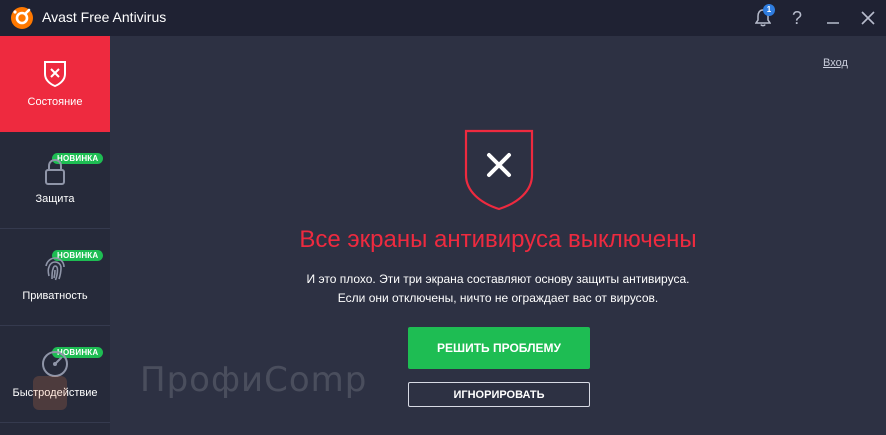  What do you see at coordinates (835, 63) in the screenshot?
I see `login-link: Вход` at bounding box center [835, 63].